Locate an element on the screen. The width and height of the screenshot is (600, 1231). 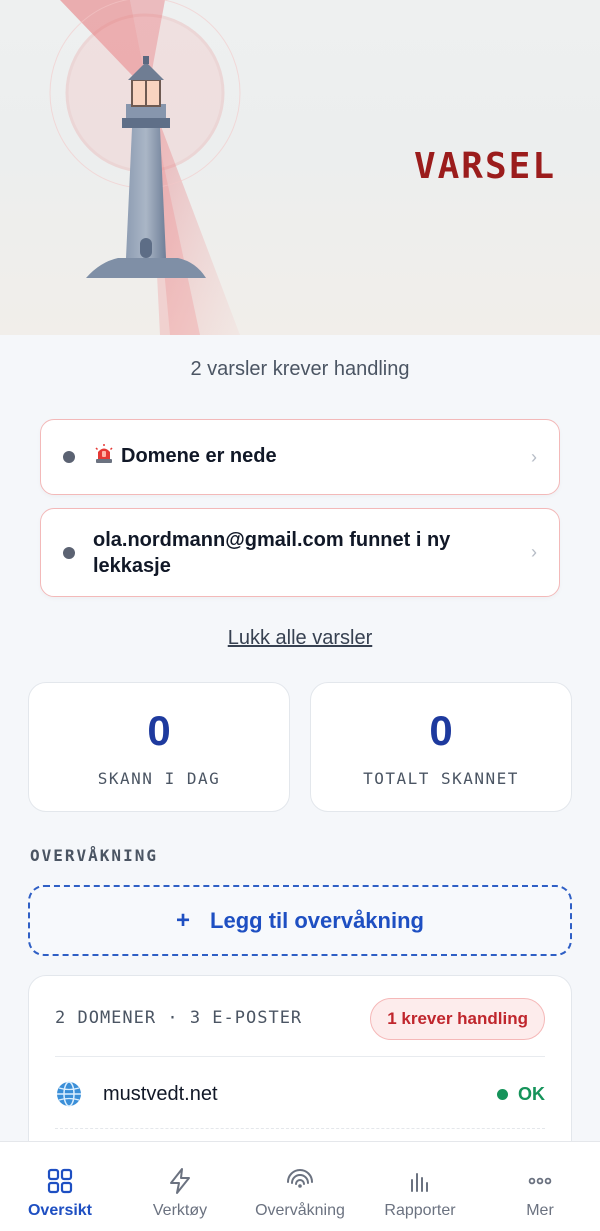
stat-card-scans-today: 0 SKANN I DAG is located at coordinates (159, 747).